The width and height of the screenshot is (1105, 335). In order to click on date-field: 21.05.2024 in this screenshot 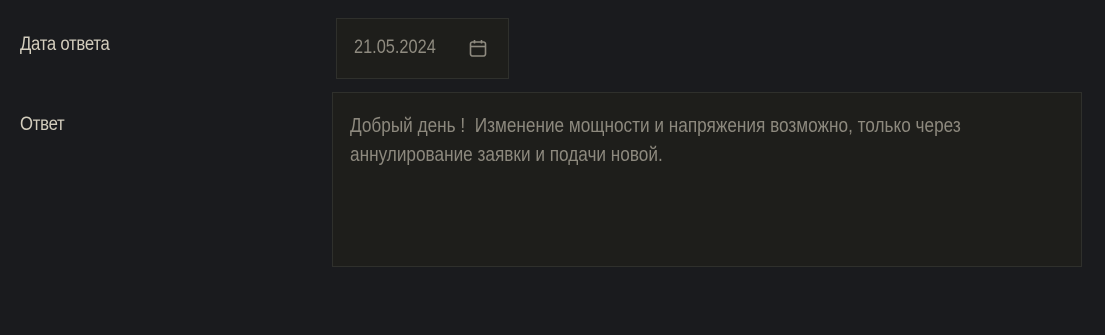, I will do `click(422, 48)`.